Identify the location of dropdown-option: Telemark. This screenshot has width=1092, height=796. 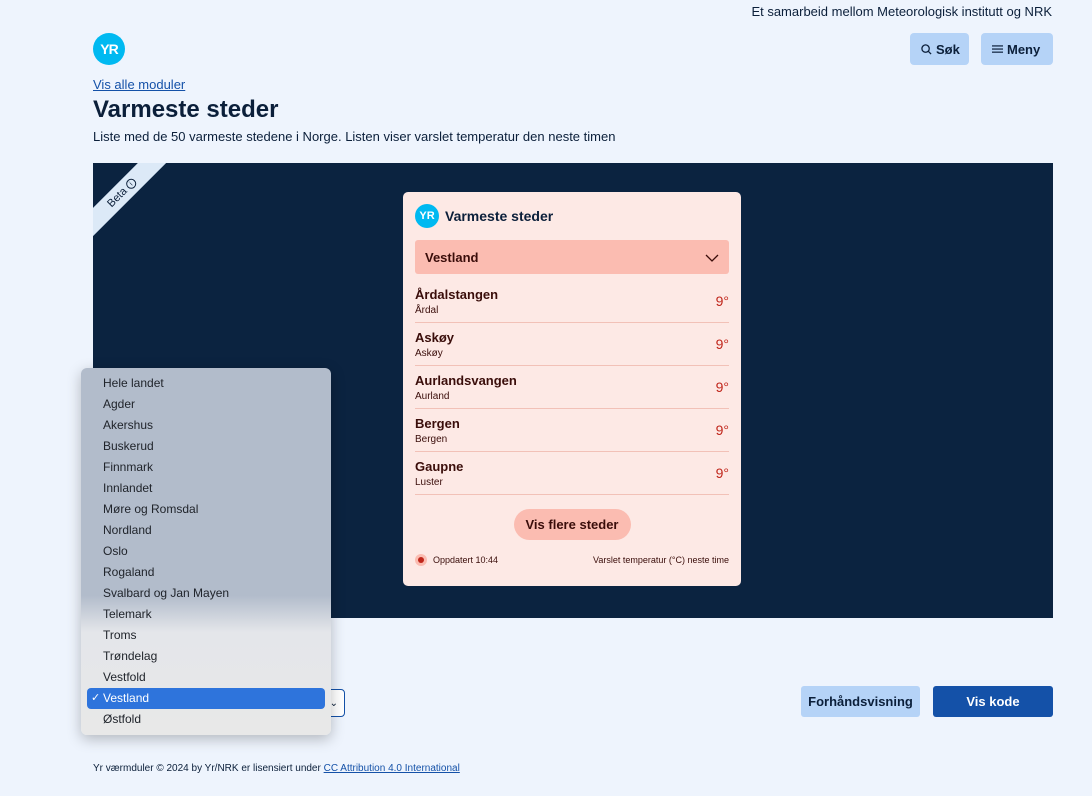
(206, 614).